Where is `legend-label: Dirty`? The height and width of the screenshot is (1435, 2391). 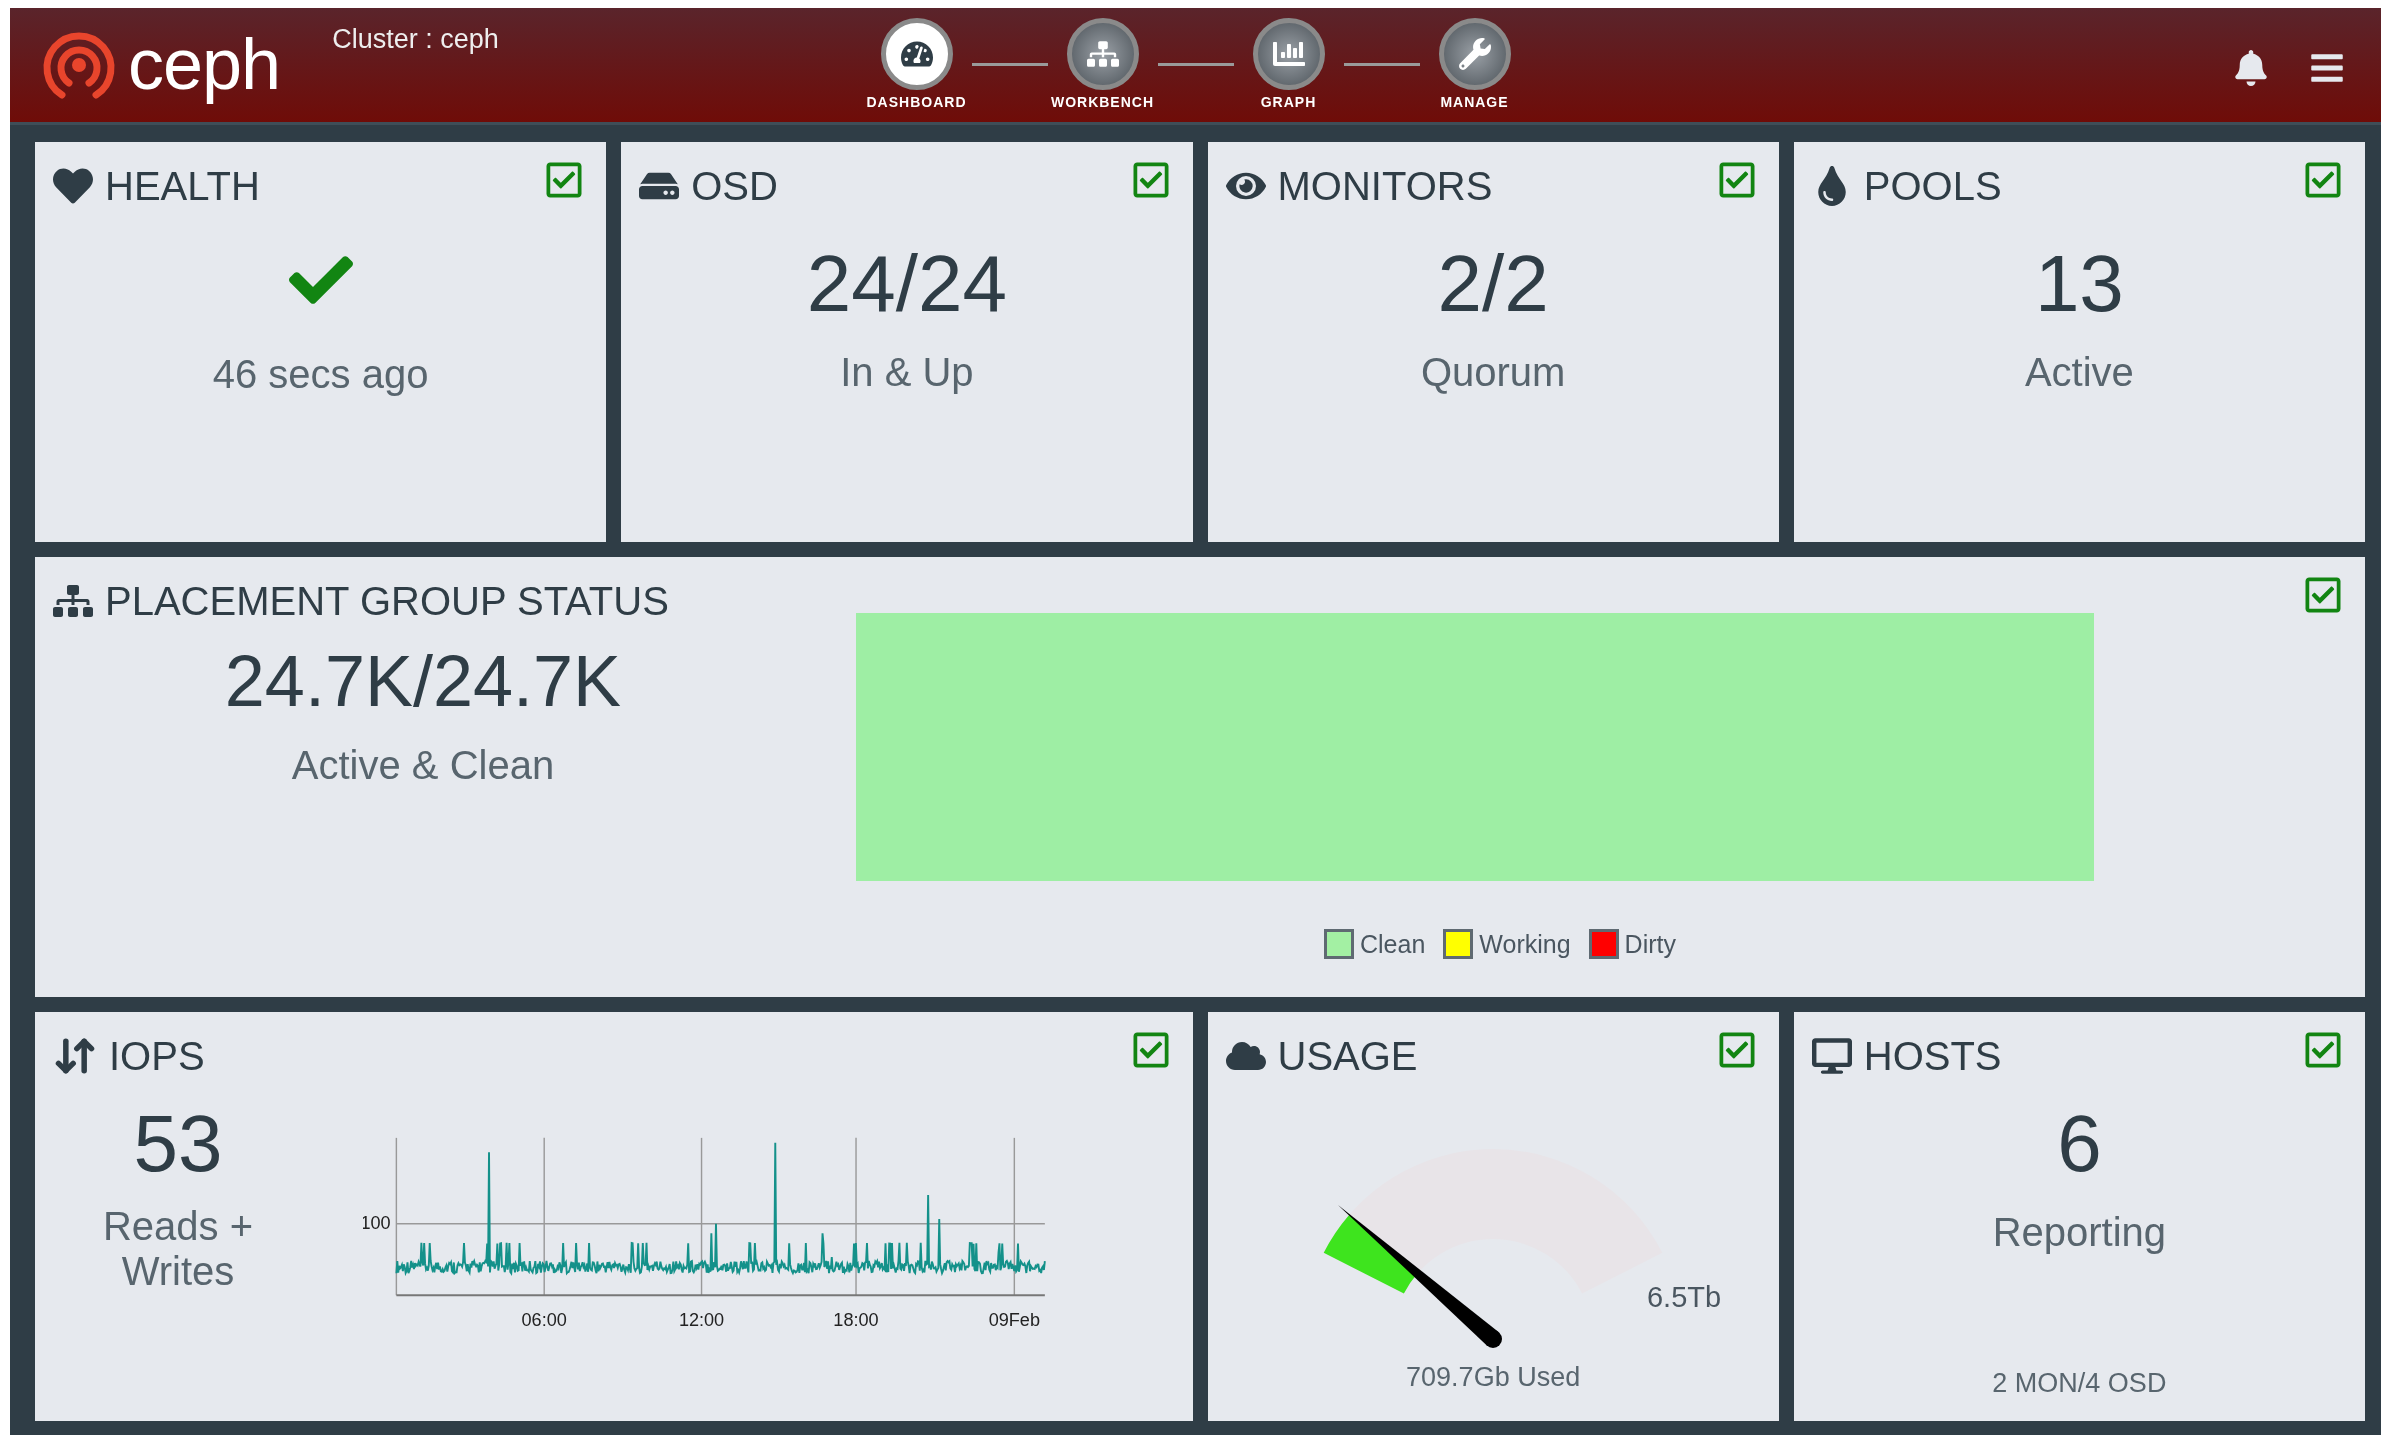
legend-label: Dirty is located at coordinates (1650, 944).